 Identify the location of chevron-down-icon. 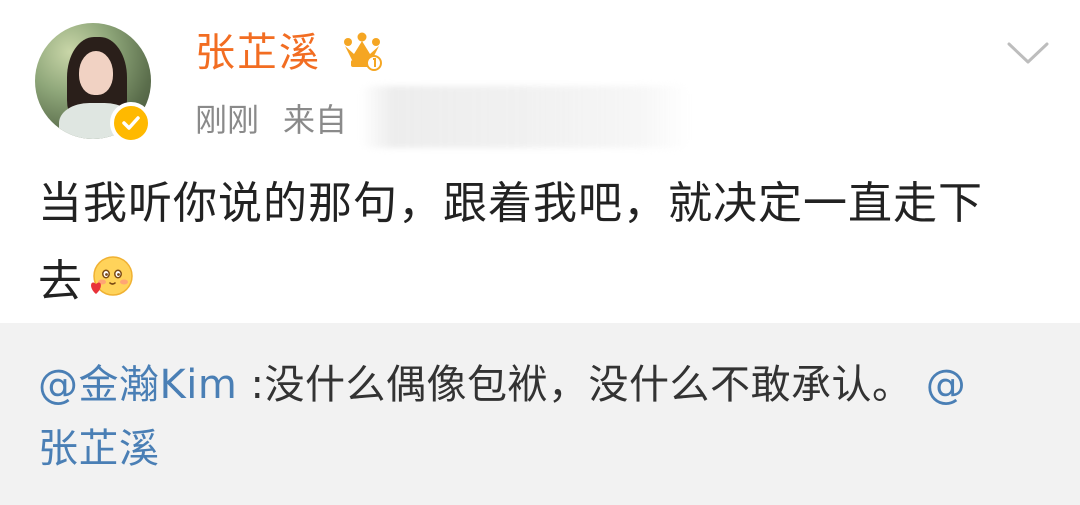
(1028, 53).